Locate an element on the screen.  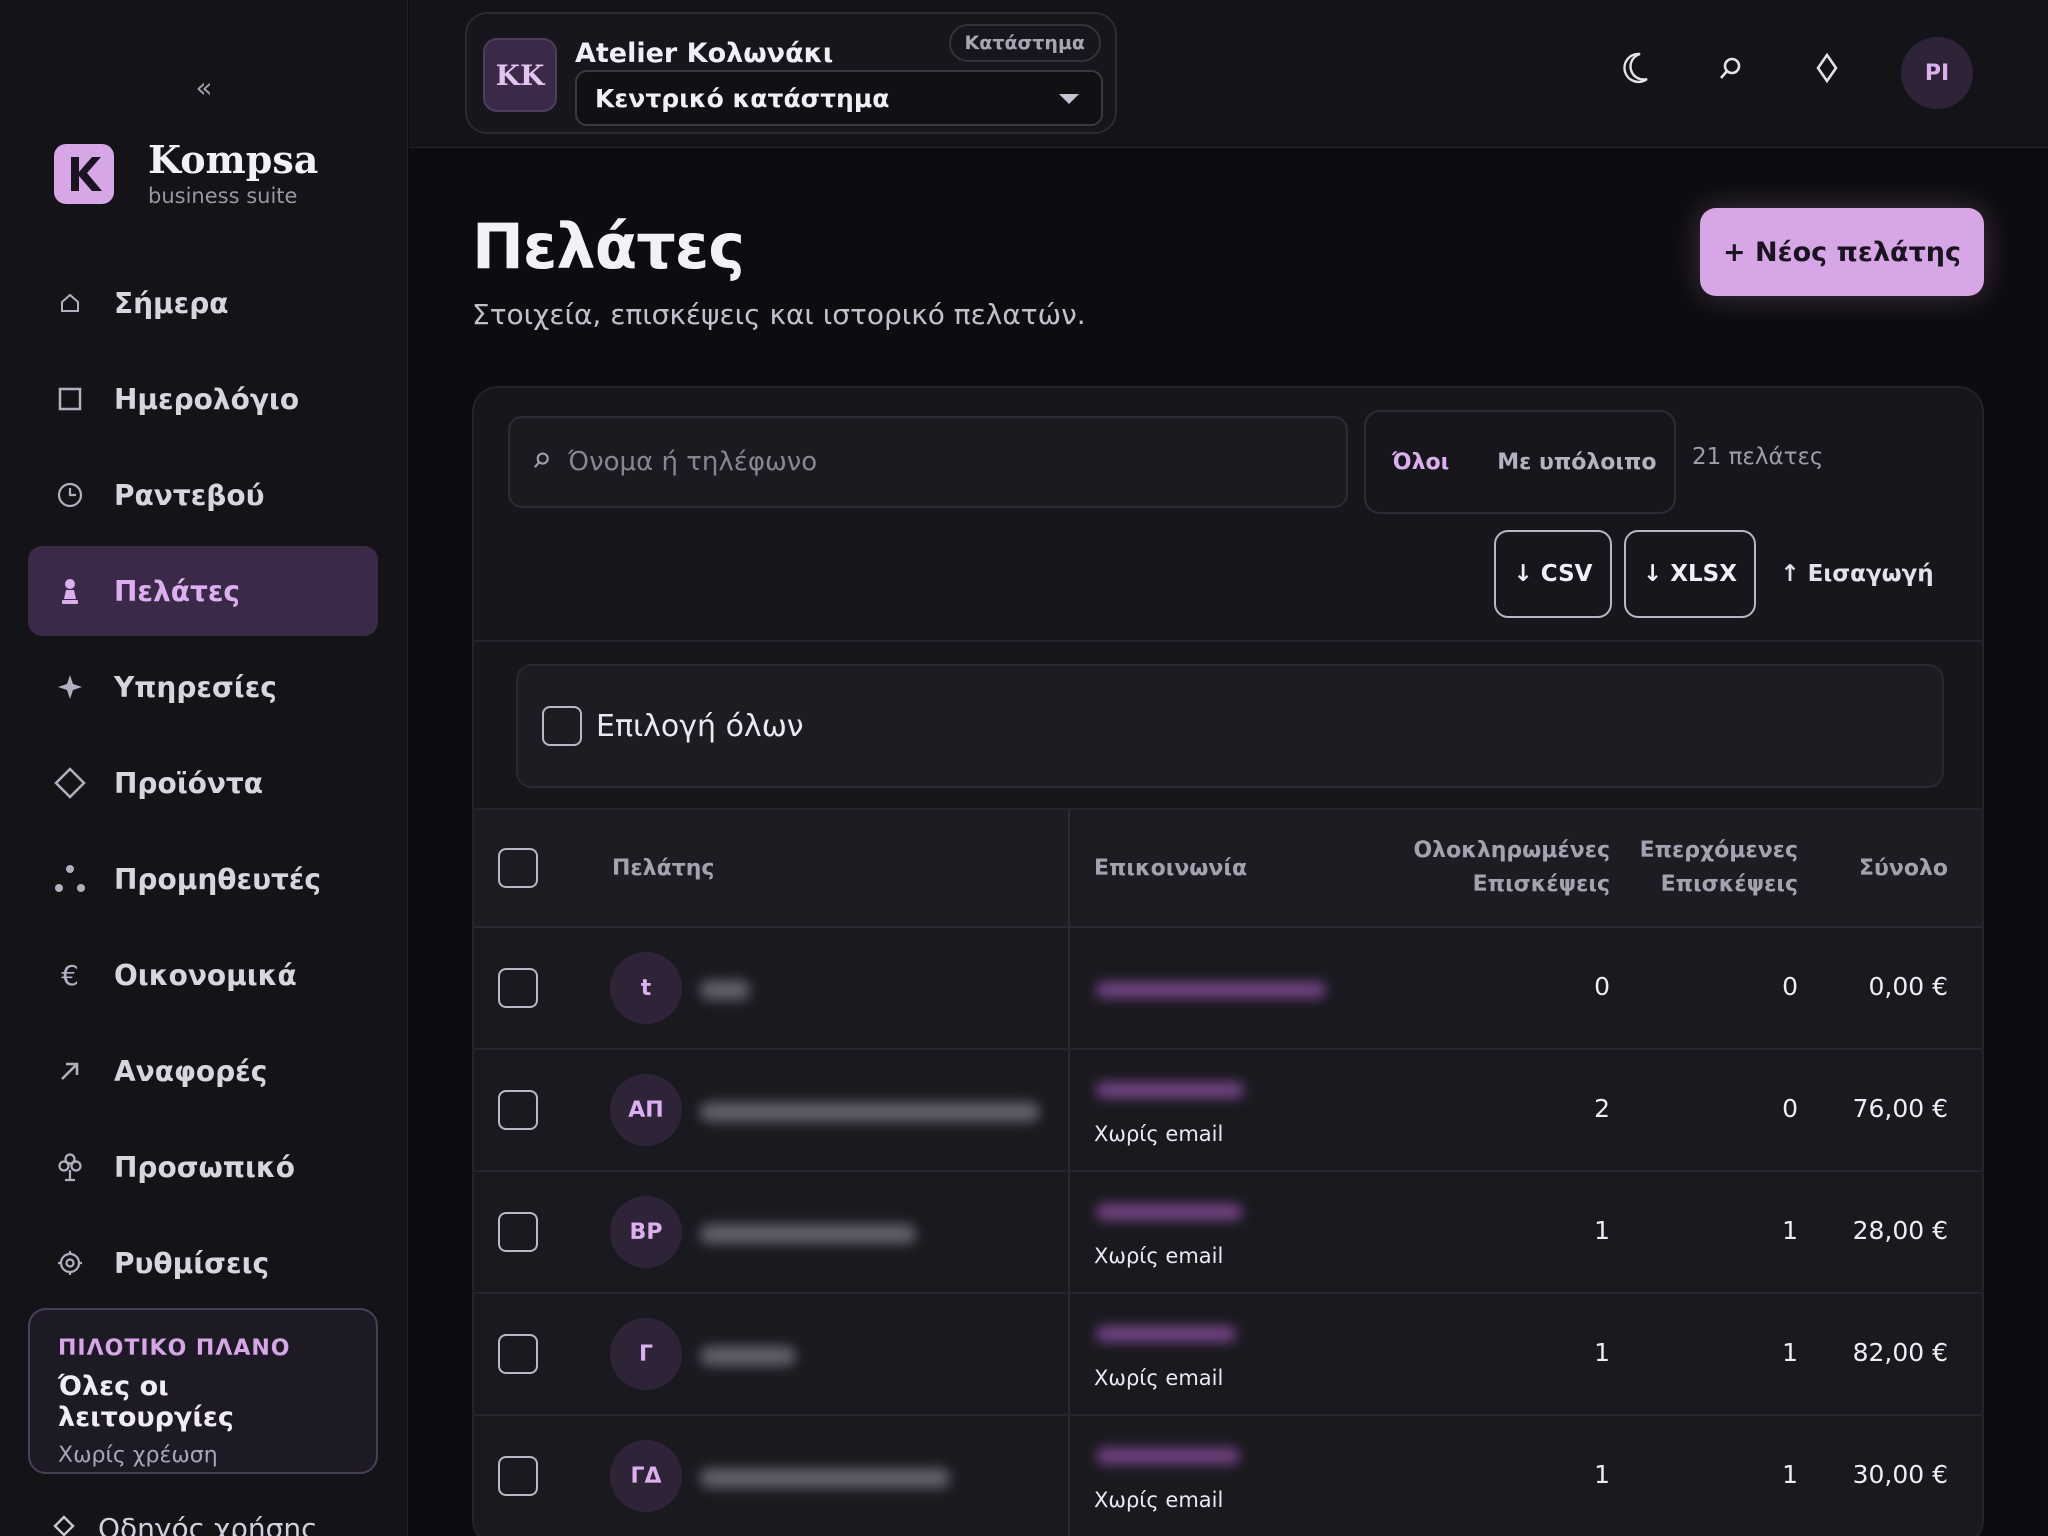
sidebar-item-products: Προϊόντα is located at coordinates (203, 783).